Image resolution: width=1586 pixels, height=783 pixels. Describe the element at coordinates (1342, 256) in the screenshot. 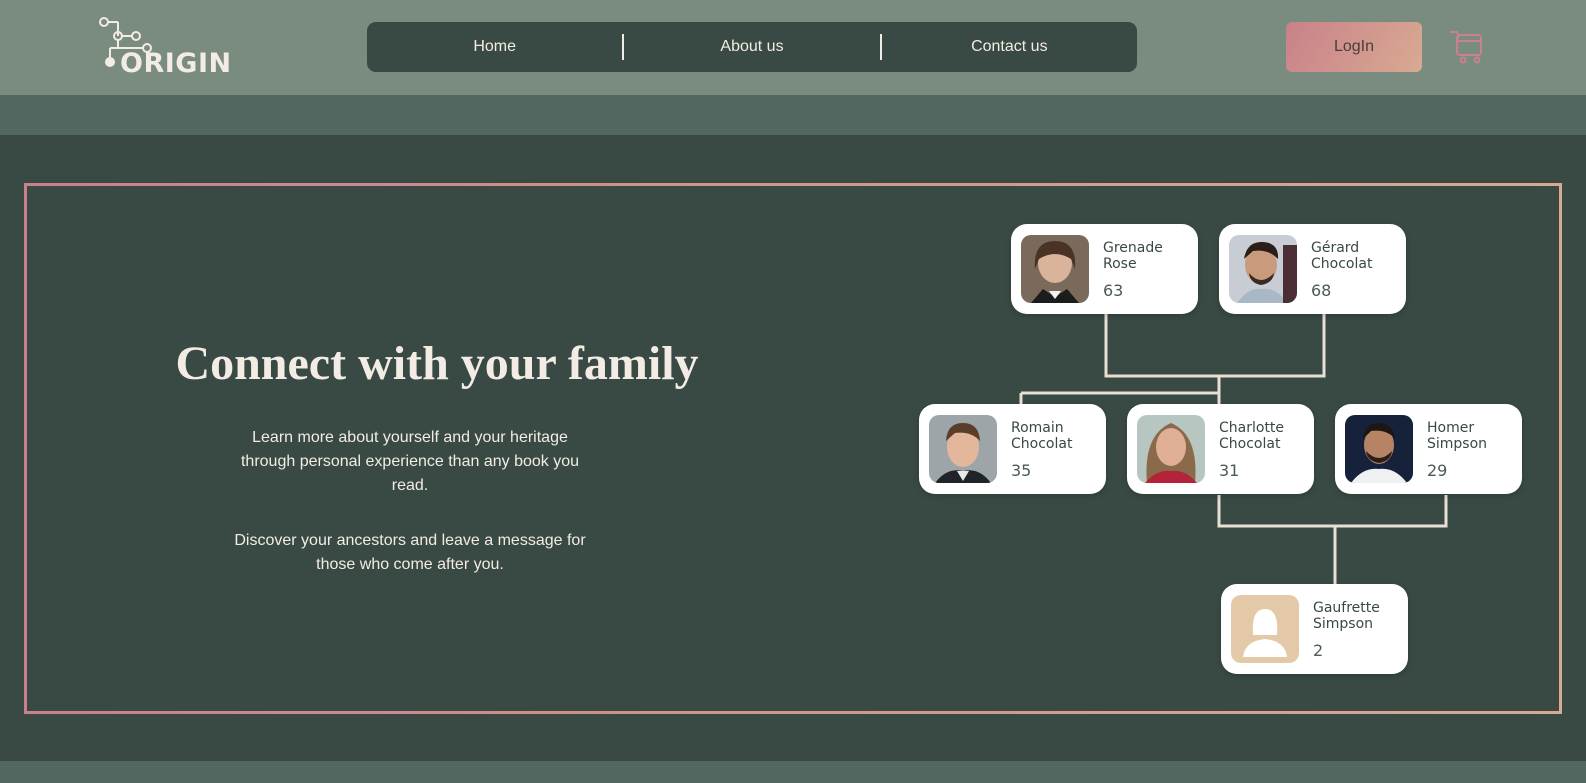

I see `member-name: Gérard Chocolat` at that location.